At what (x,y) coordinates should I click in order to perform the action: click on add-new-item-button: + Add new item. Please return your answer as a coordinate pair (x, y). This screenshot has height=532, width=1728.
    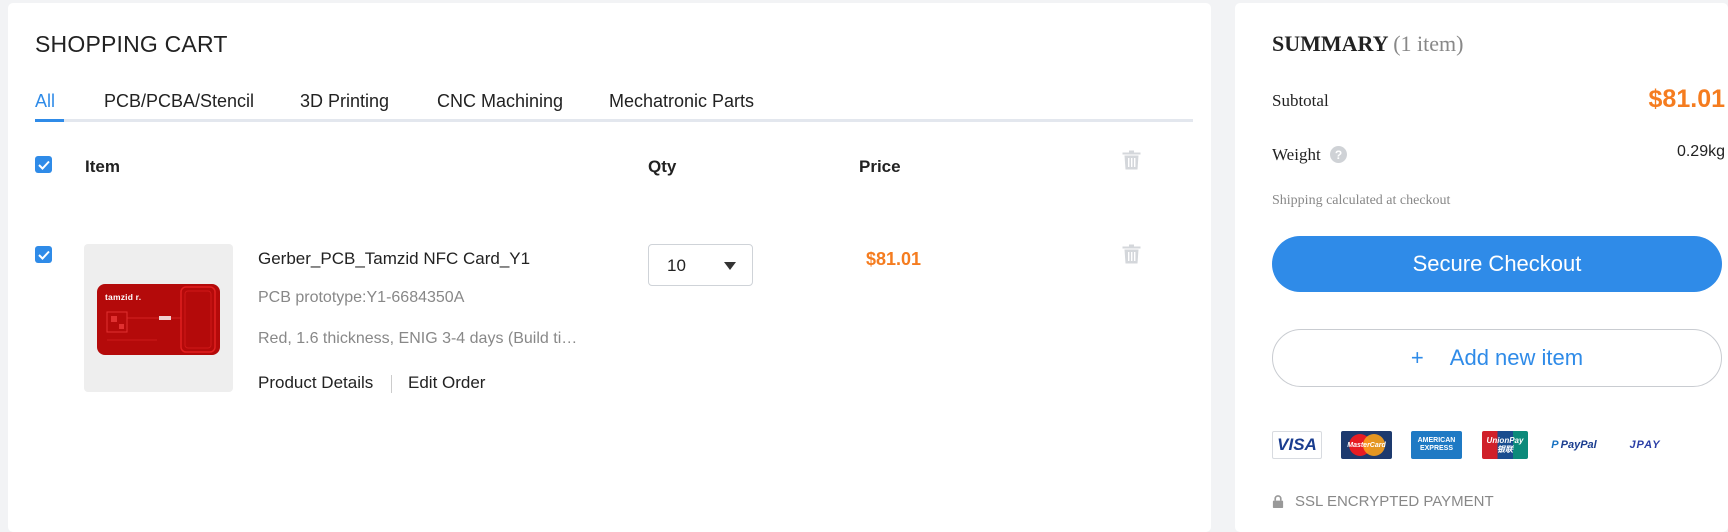
    Looking at the image, I should click on (1497, 358).